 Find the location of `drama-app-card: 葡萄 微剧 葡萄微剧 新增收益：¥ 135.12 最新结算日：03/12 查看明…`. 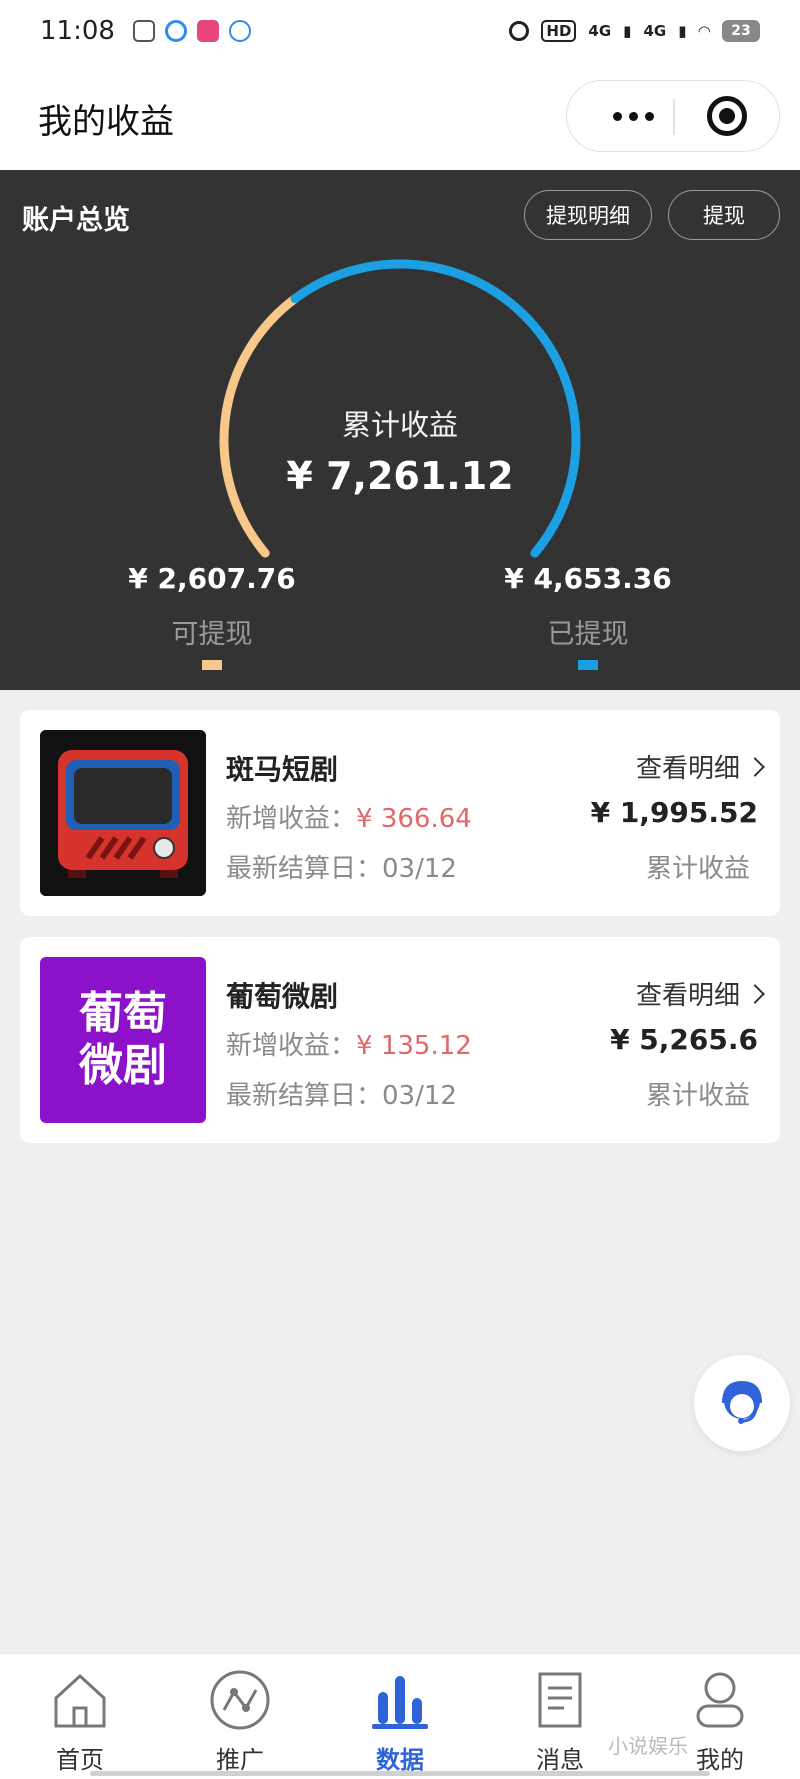

drama-app-card: 葡萄 微剧 葡萄微剧 新增收益：¥ 135.12 最新结算日：03/12 查看明… is located at coordinates (400, 1040).